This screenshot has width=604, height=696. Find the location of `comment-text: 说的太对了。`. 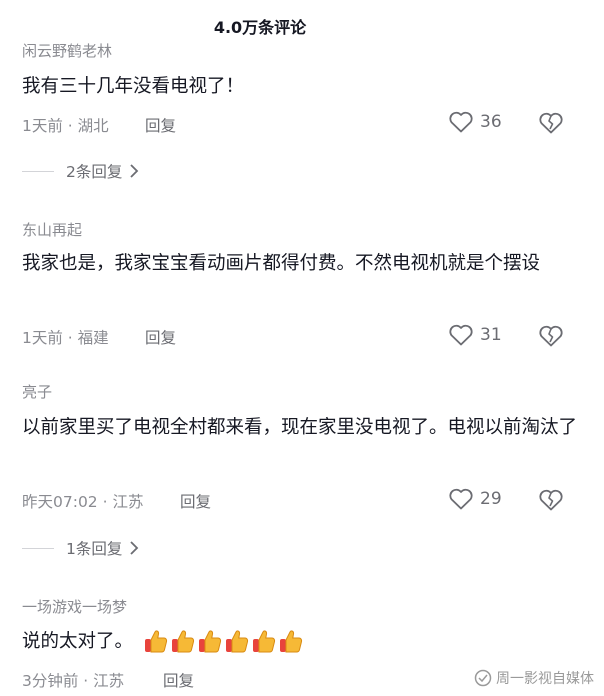

comment-text: 说的太对了。 is located at coordinates (78, 641).